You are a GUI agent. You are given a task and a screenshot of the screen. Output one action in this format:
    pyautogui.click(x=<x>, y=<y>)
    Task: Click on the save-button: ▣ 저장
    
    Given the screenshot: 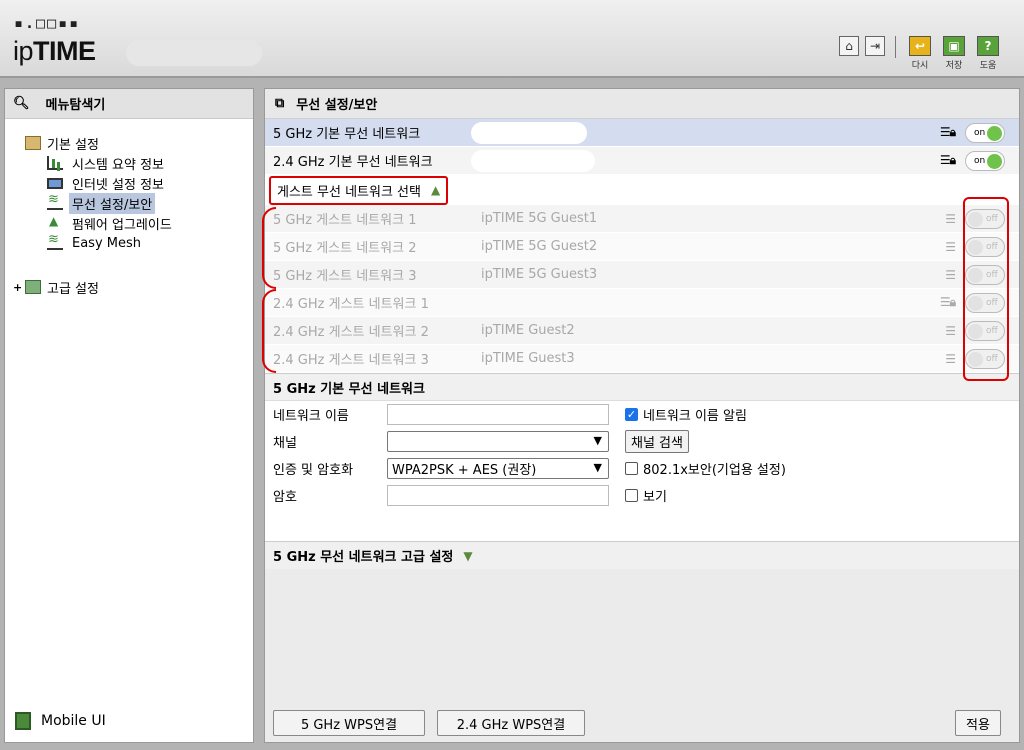 What is the action you would take?
    pyautogui.click(x=954, y=53)
    